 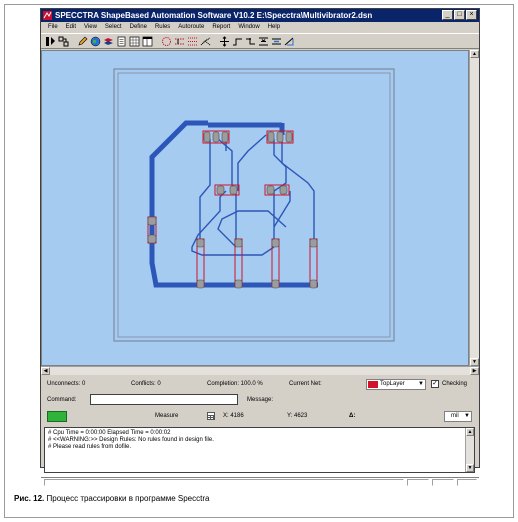 I want to click on fanout-icon, so click(x=205, y=41).